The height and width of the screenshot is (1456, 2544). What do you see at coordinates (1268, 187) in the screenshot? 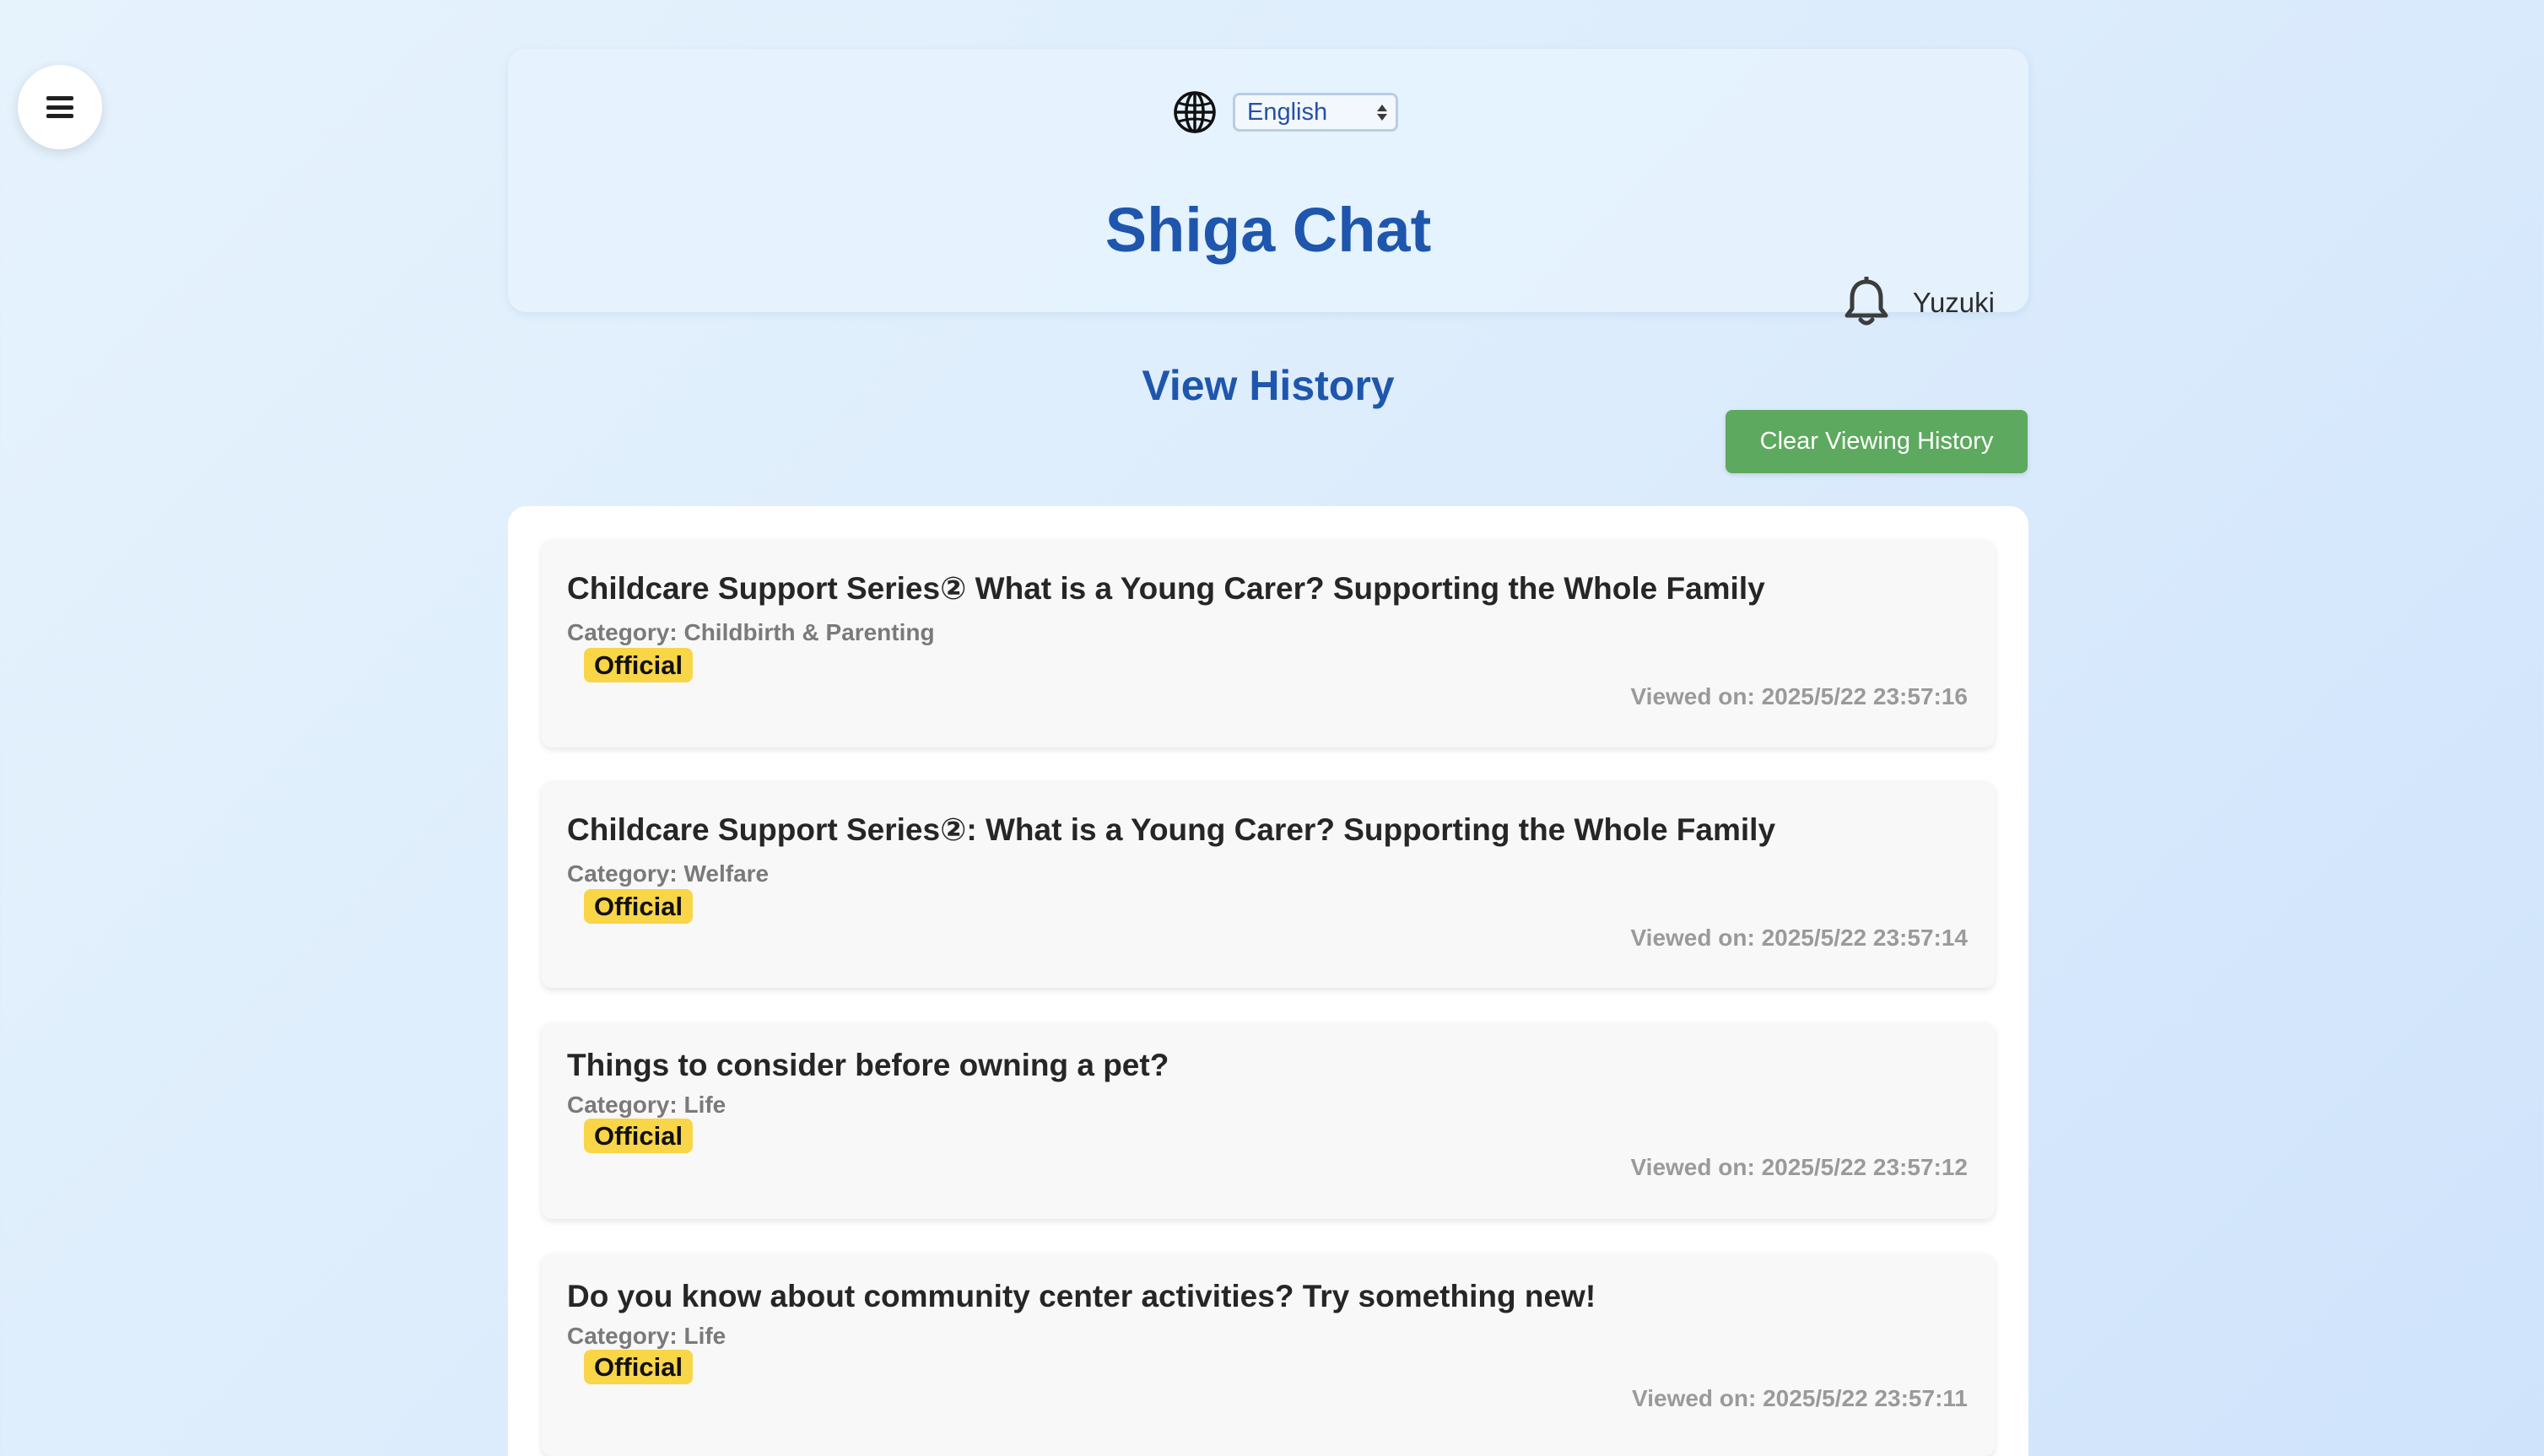
I see `app-header: English Shiga Chat Yuzuki` at bounding box center [1268, 187].